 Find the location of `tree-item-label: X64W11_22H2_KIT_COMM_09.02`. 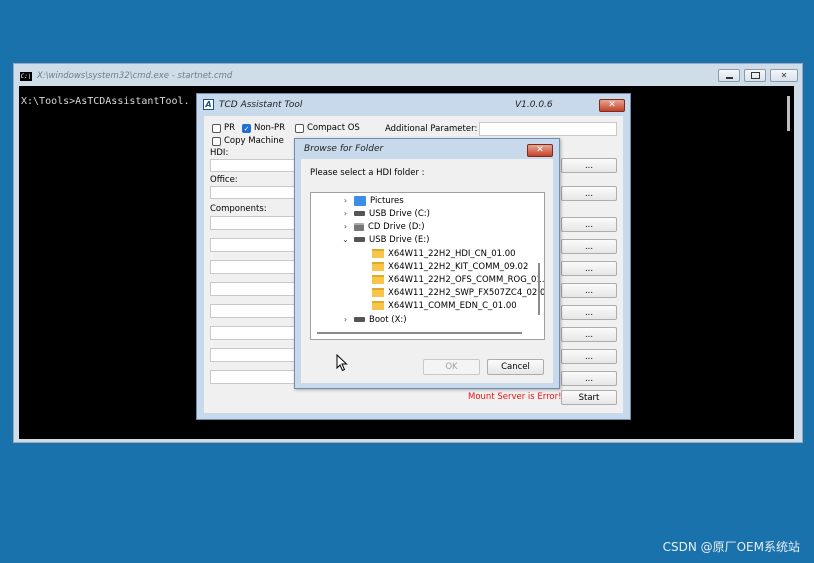

tree-item-label: X64W11_22H2_KIT_COMM_09.02 is located at coordinates (458, 266).